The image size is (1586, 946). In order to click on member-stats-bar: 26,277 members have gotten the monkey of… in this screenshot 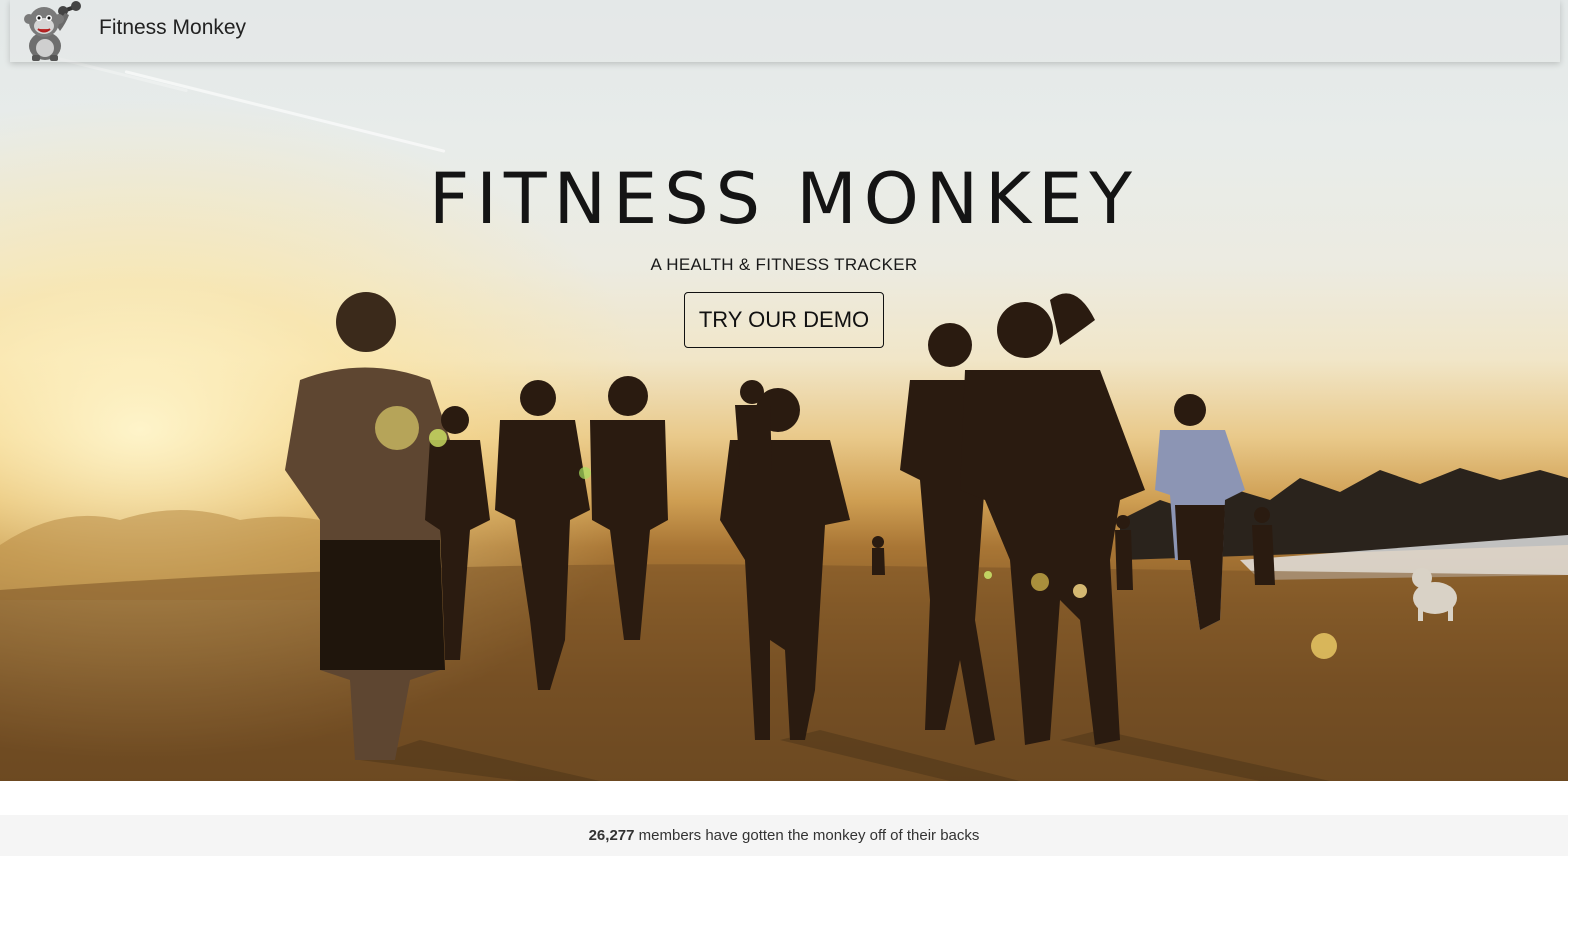, I will do `click(784, 835)`.